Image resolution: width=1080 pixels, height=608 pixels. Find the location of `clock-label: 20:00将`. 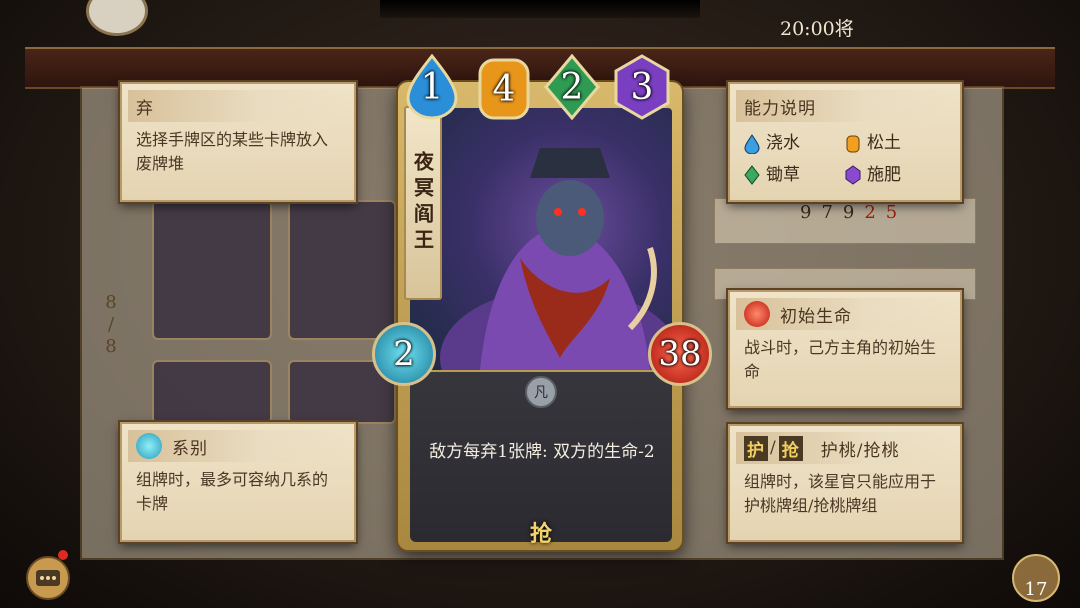

clock-label: 20:00将 is located at coordinates (817, 29).